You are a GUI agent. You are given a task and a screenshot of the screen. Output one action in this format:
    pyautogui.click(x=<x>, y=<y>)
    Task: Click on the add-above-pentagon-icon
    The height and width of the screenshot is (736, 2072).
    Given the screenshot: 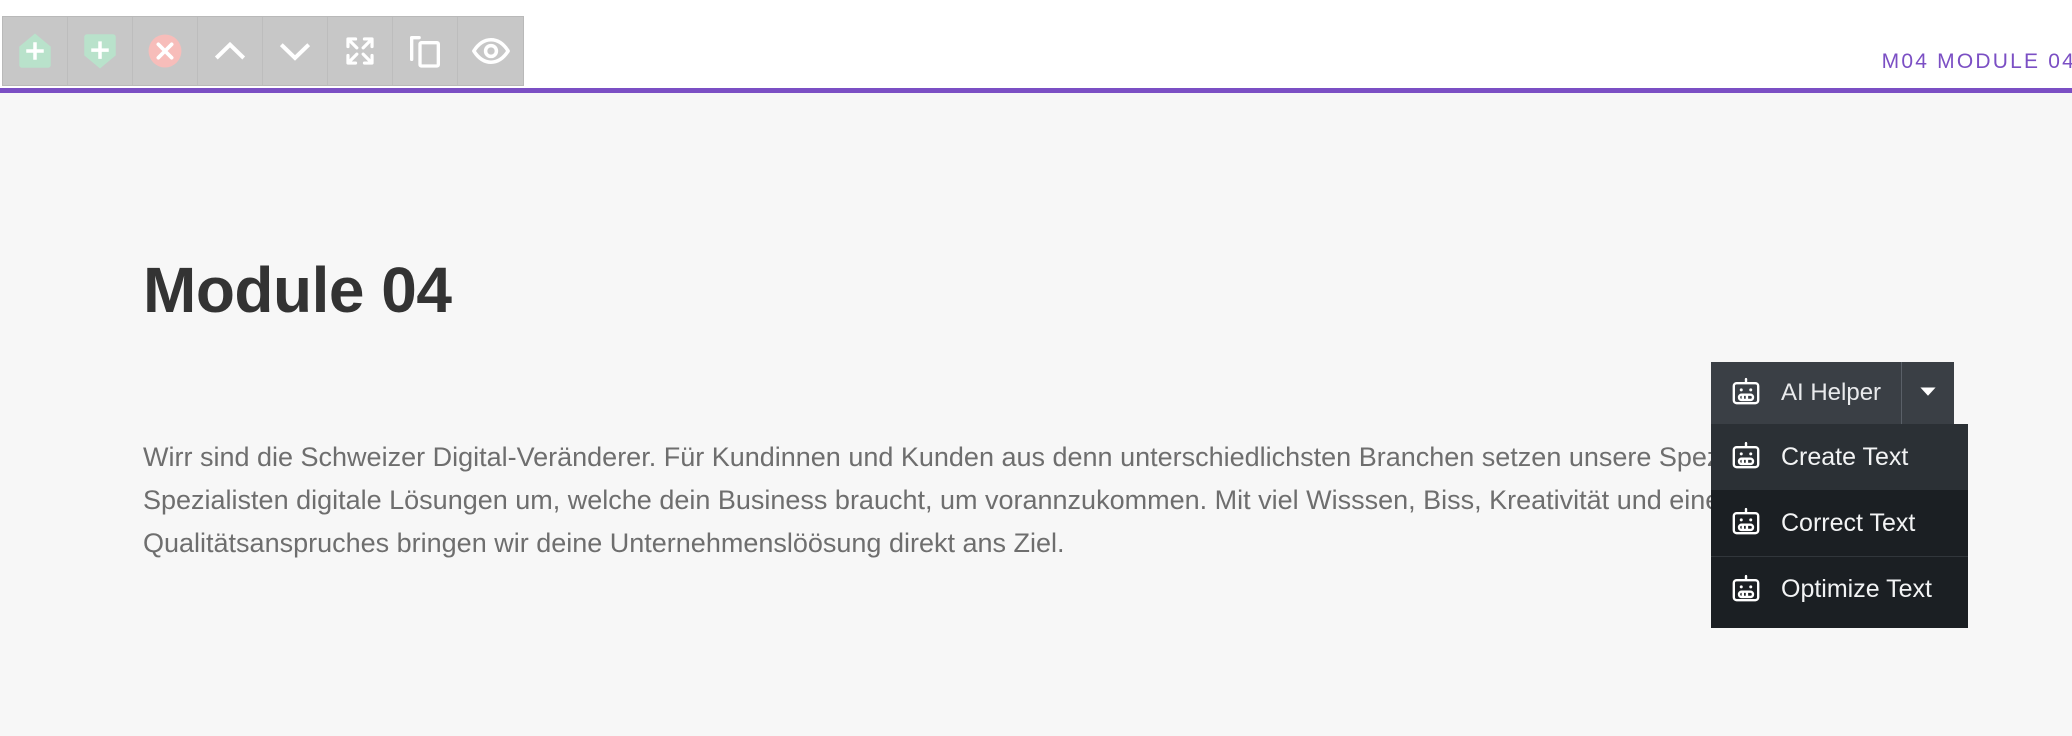 What is the action you would take?
    pyautogui.click(x=35, y=51)
    